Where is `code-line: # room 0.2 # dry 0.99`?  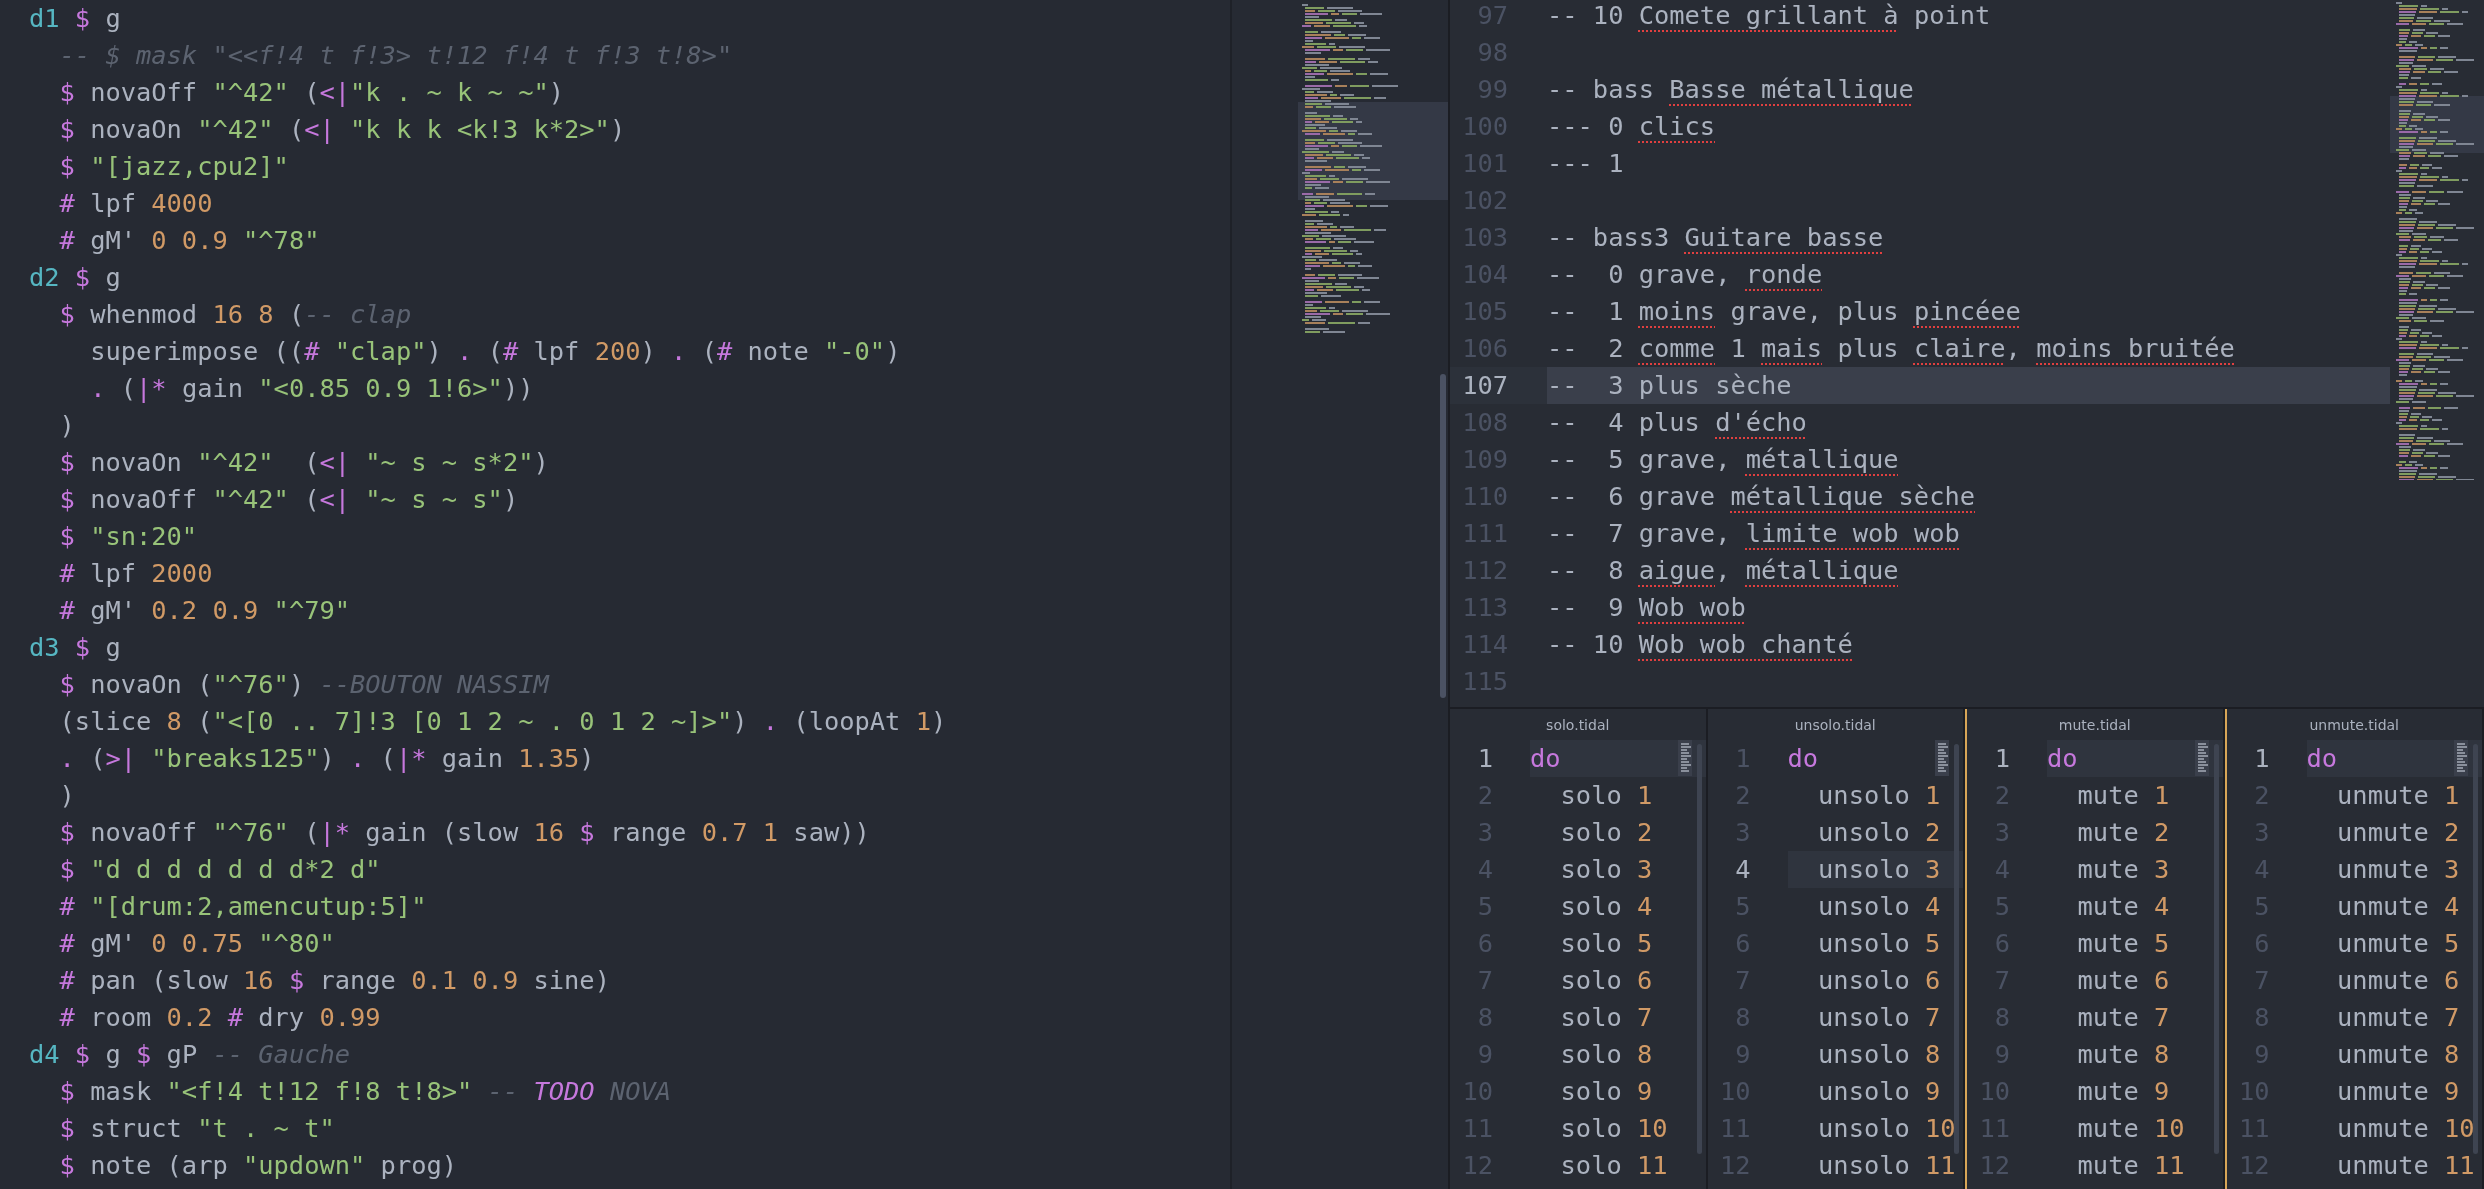
code-line: # room 0.2 # dry 0.99 is located at coordinates (219, 1017).